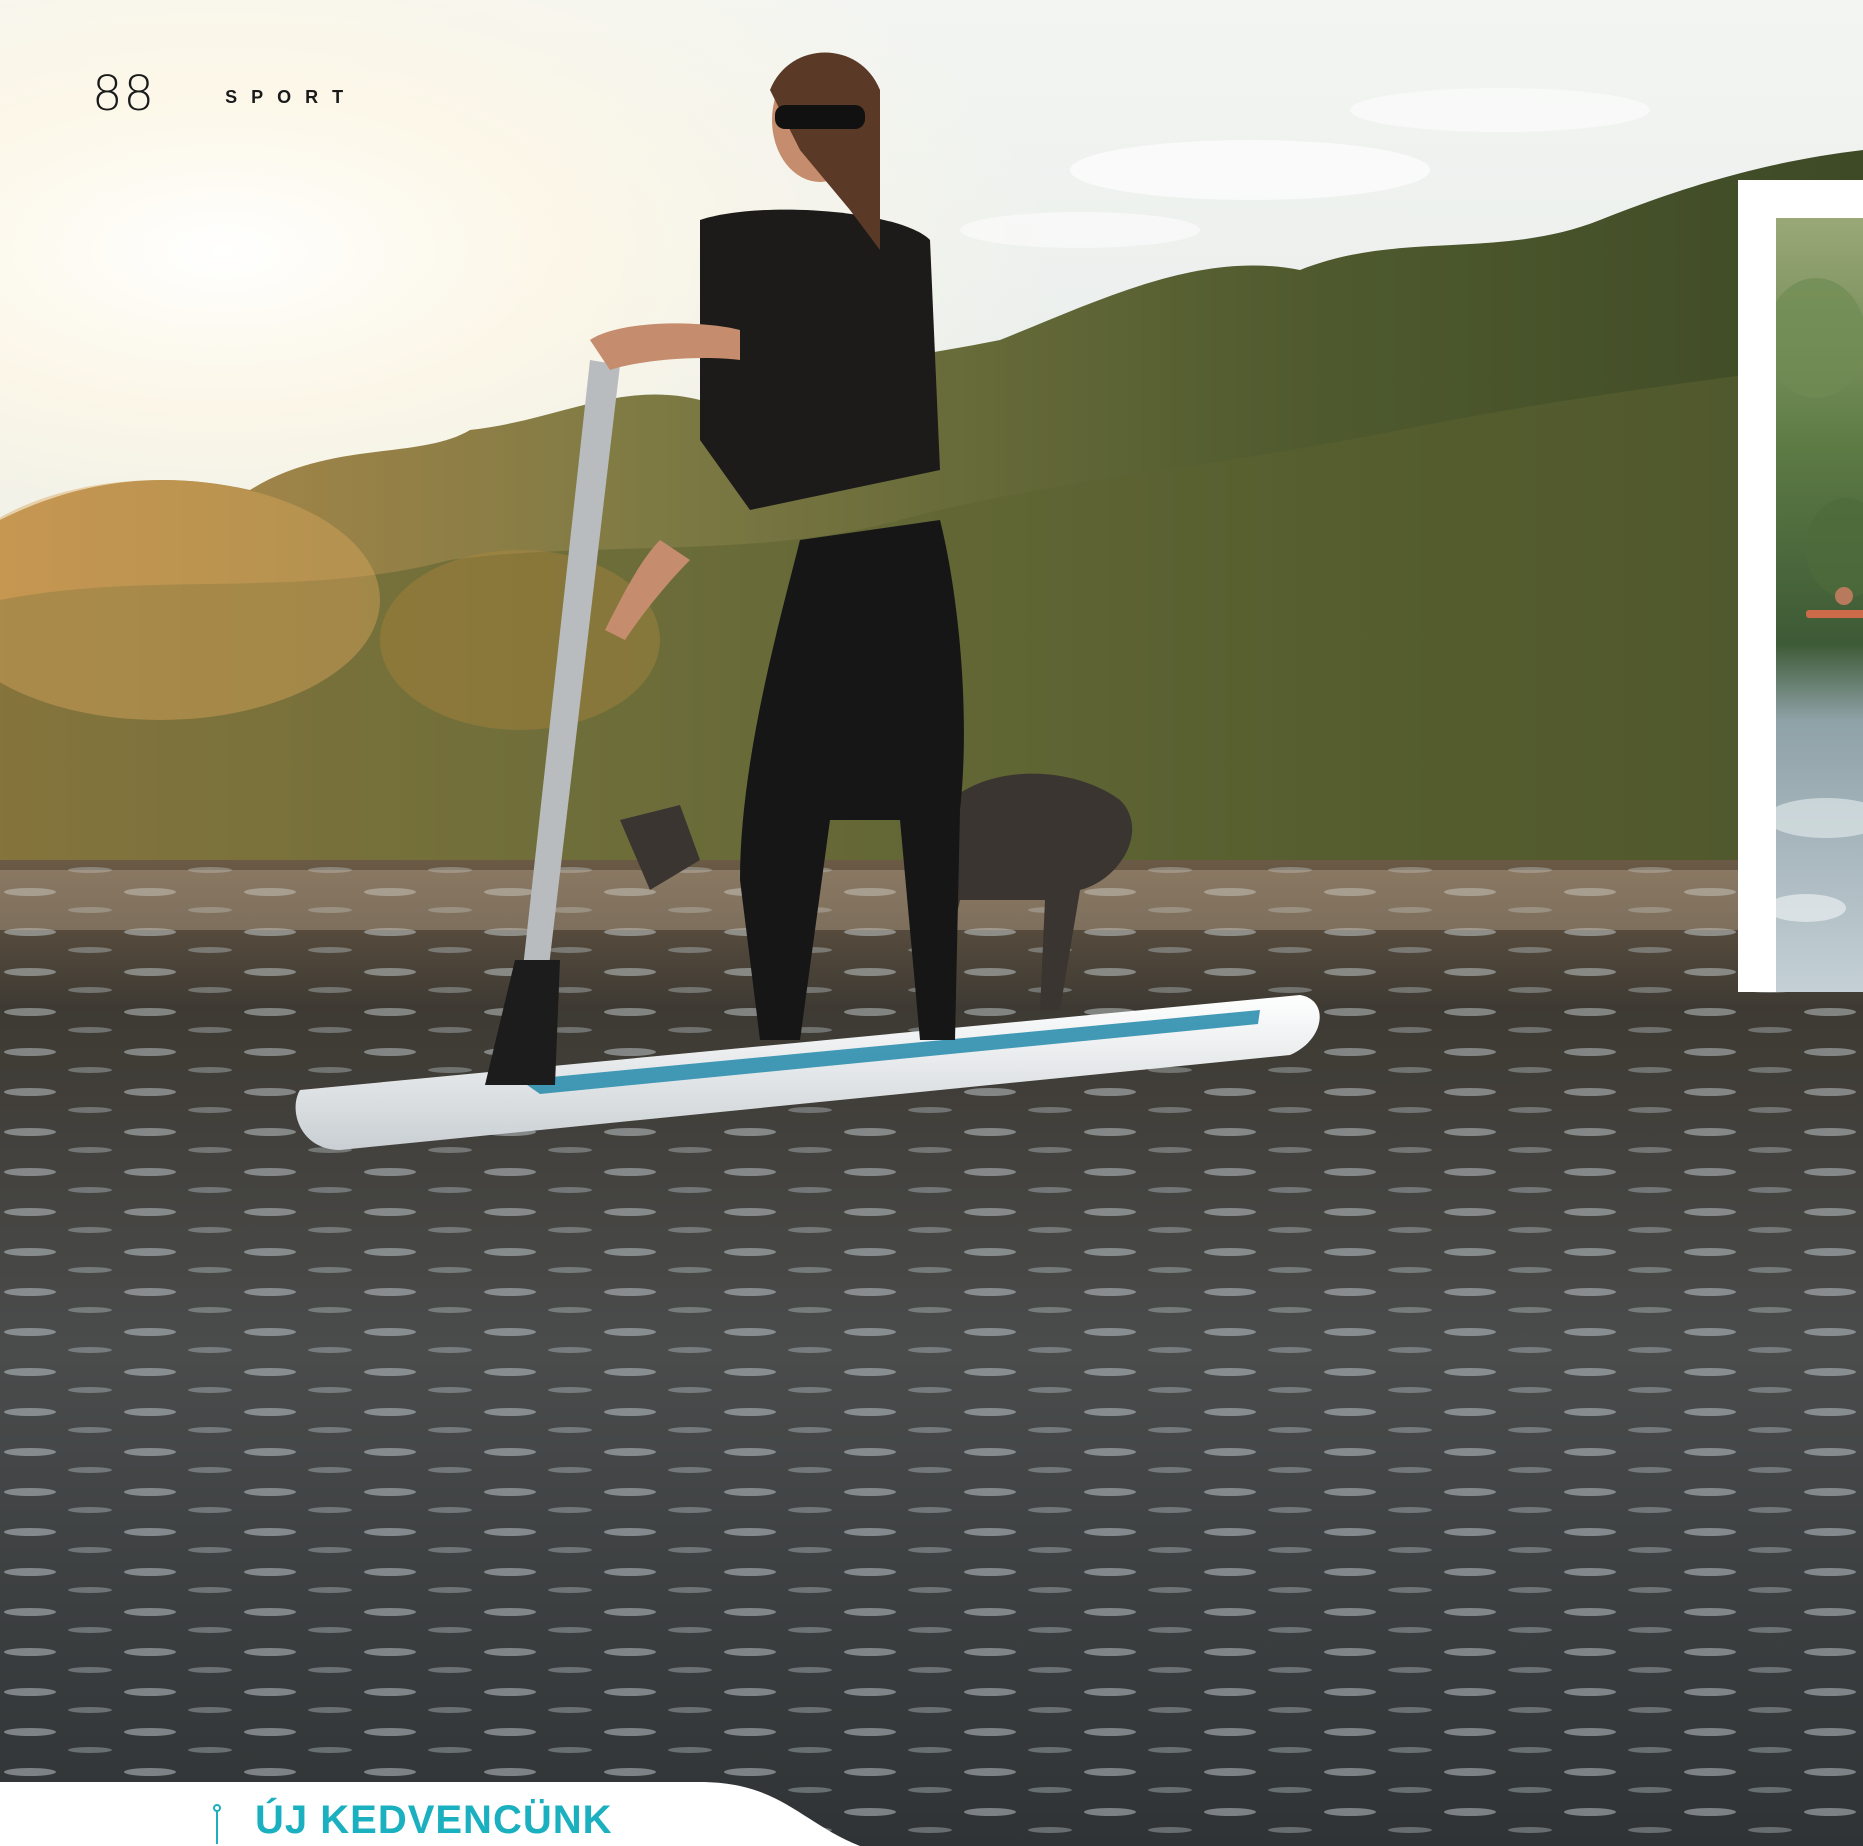  I want to click on section-label: SPORT, so click(291, 97).